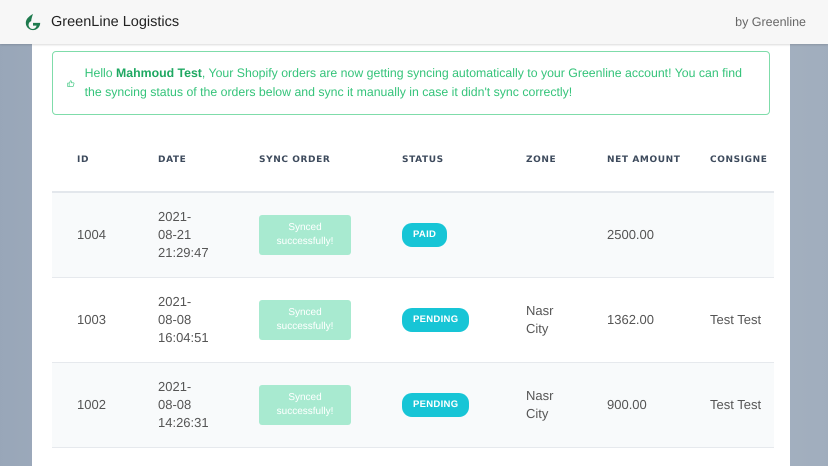  Describe the element at coordinates (184, 405) in the screenshot. I see `table-cell: 2021-08-08 14:26:31` at that location.